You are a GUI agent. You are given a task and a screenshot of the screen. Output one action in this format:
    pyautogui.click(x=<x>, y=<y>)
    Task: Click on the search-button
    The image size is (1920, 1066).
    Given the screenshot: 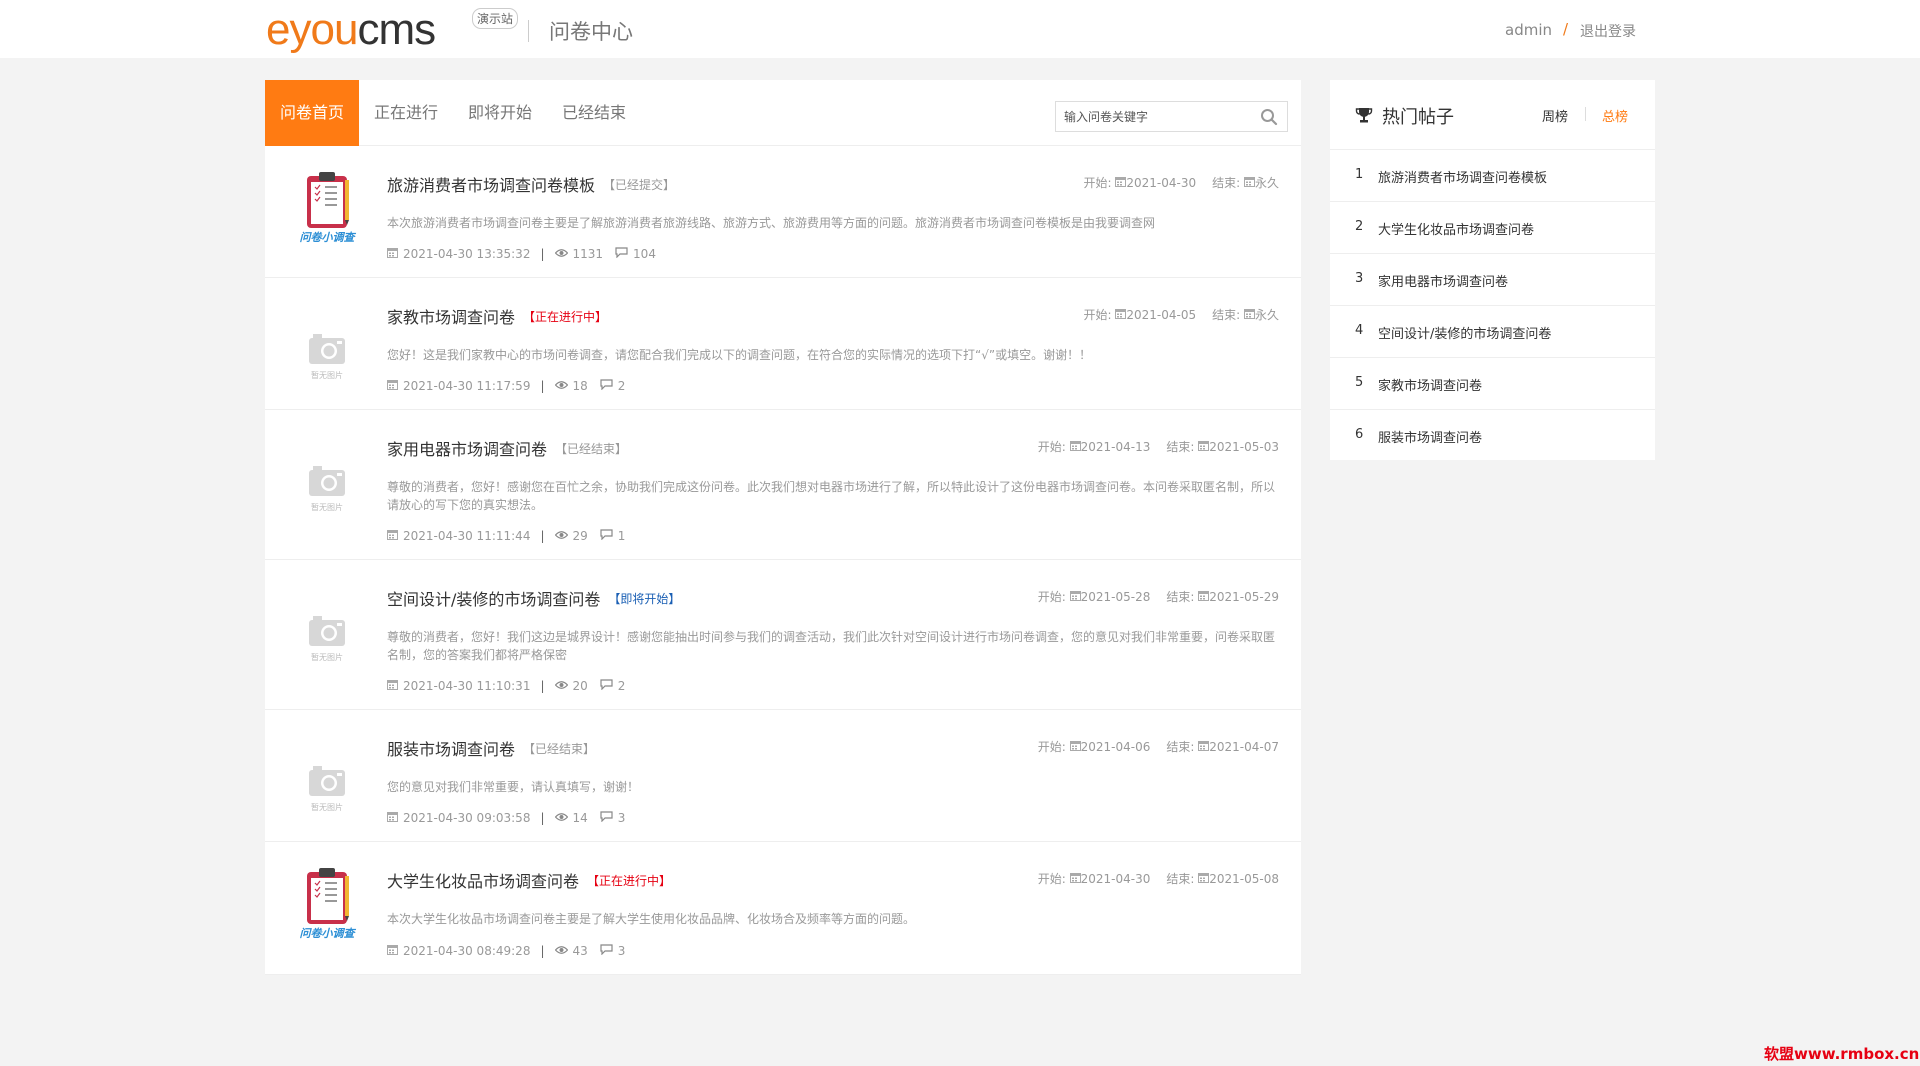 What is the action you would take?
    pyautogui.click(x=1269, y=116)
    